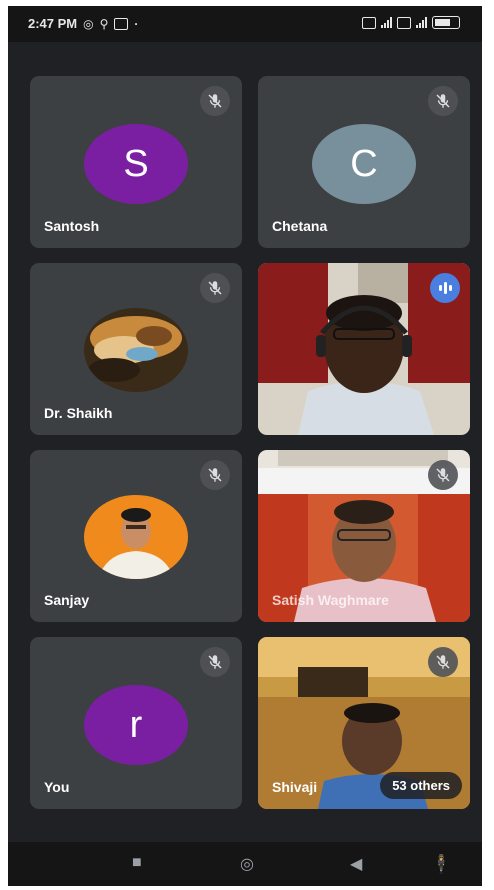 This screenshot has width=494, height=890. I want to click on clock: 2:47 PM, so click(53, 23).